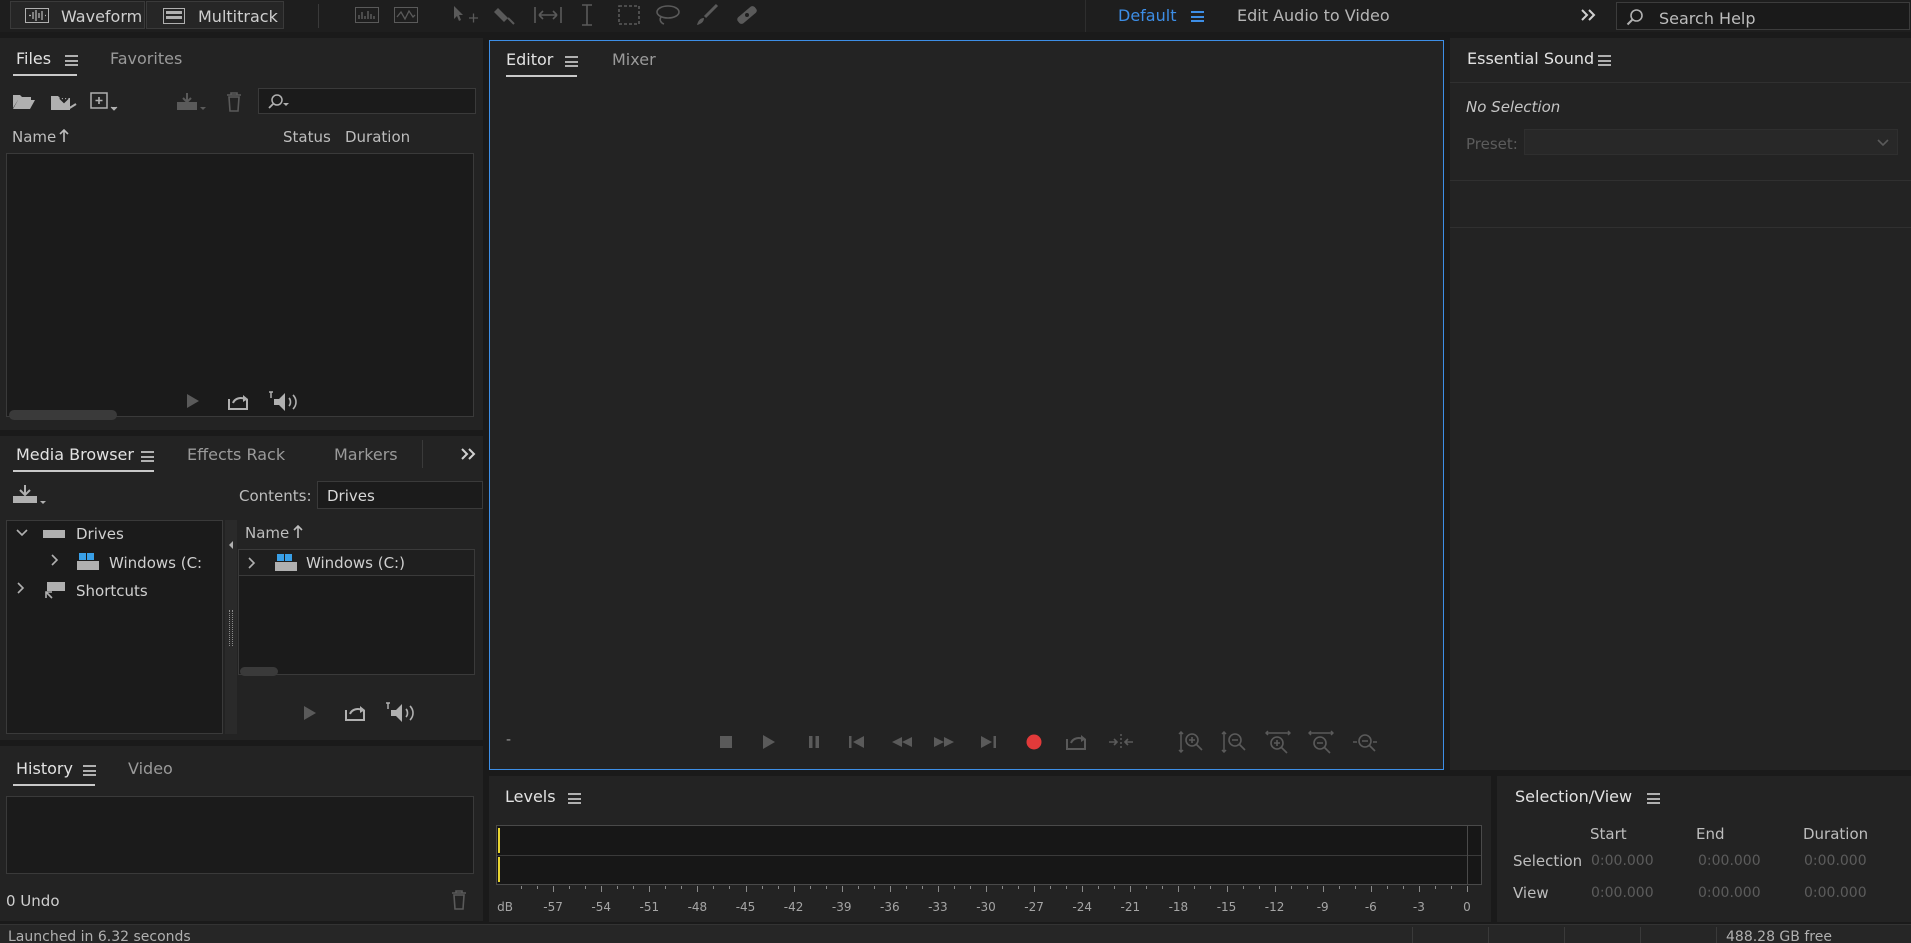 Image resolution: width=1911 pixels, height=943 pixels. Describe the element at coordinates (240, 835) in the screenshot. I see `history-list` at that location.